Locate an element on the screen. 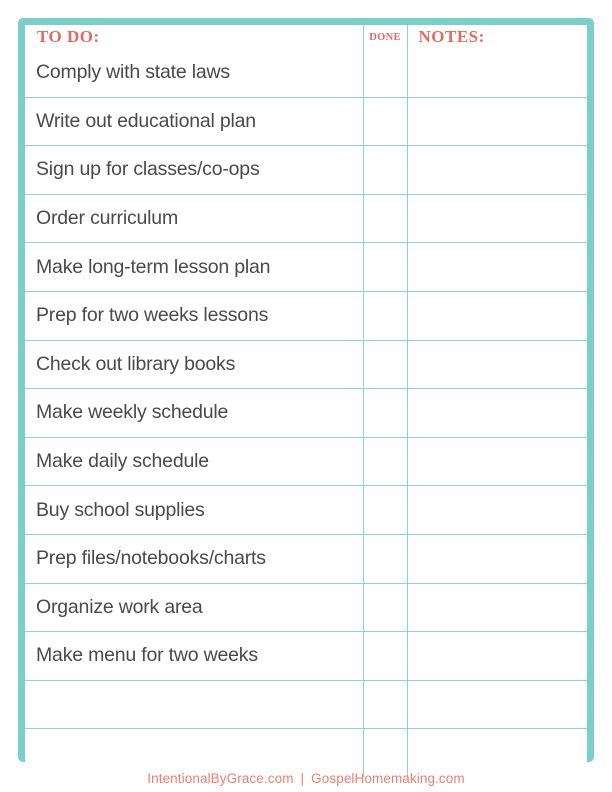 This screenshot has height=792, width=612. column-header-done-label: DONE is located at coordinates (385, 37).